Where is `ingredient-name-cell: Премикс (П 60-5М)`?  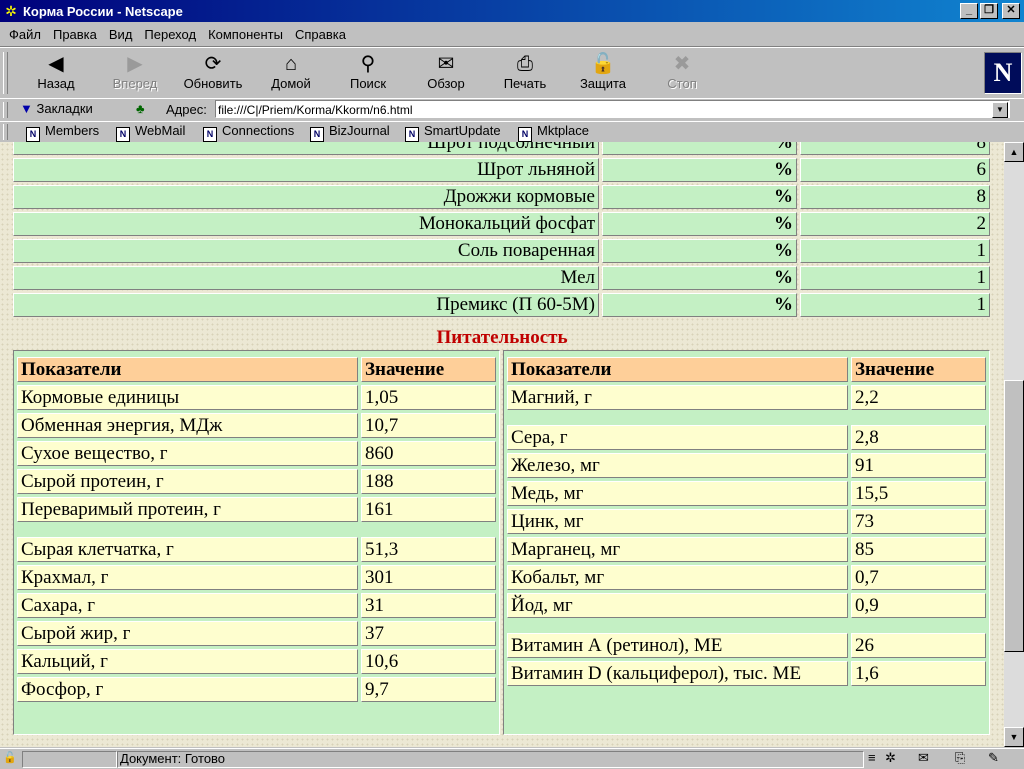 ingredient-name-cell: Премикс (П 60-5М) is located at coordinates (306, 305).